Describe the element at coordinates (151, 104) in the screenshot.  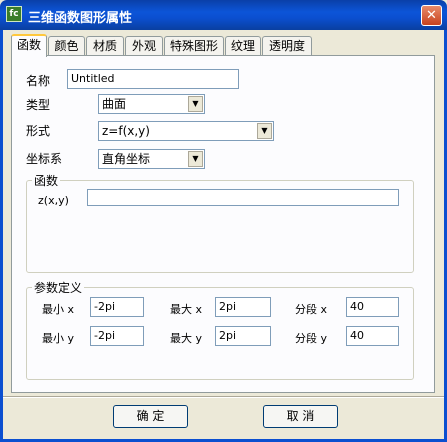
I see `type-select: 曲面 ▼` at that location.